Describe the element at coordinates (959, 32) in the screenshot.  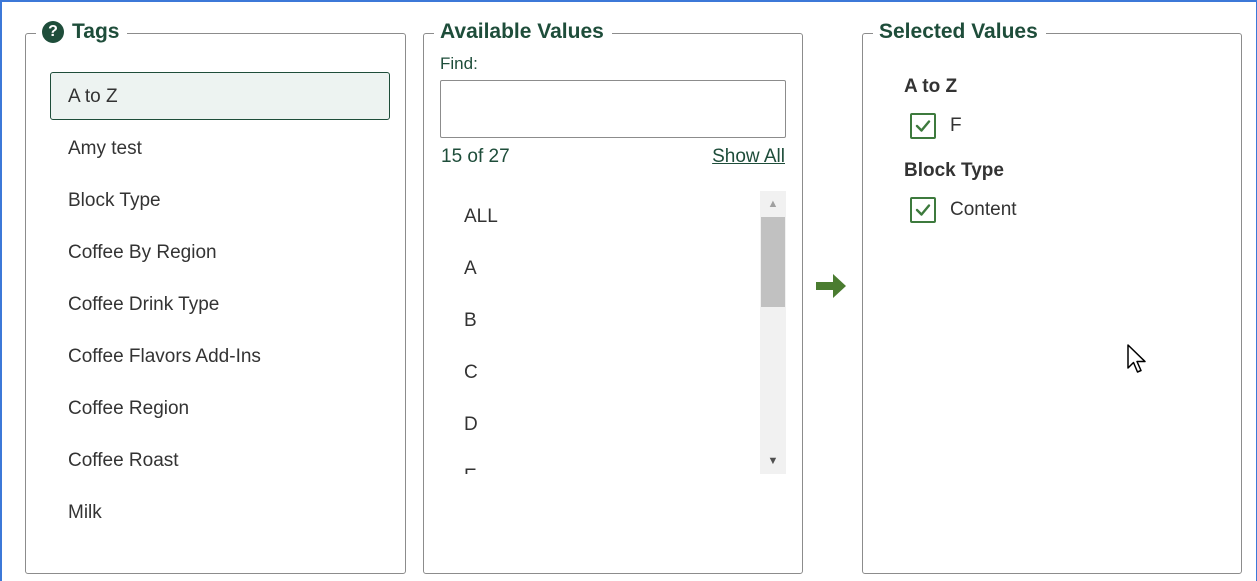
I see `selected-values-title: Selected Values` at that location.